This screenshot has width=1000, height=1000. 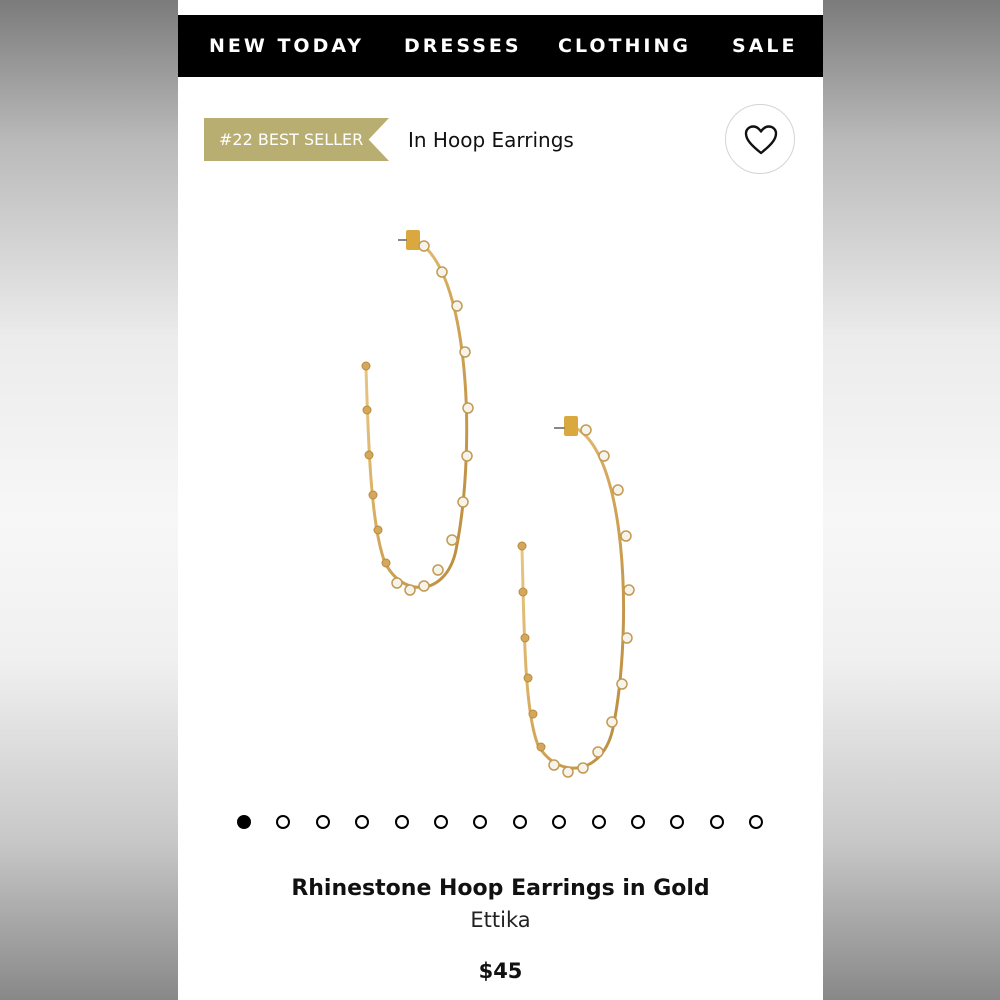 I want to click on product-brand: Ettika, so click(x=500, y=920).